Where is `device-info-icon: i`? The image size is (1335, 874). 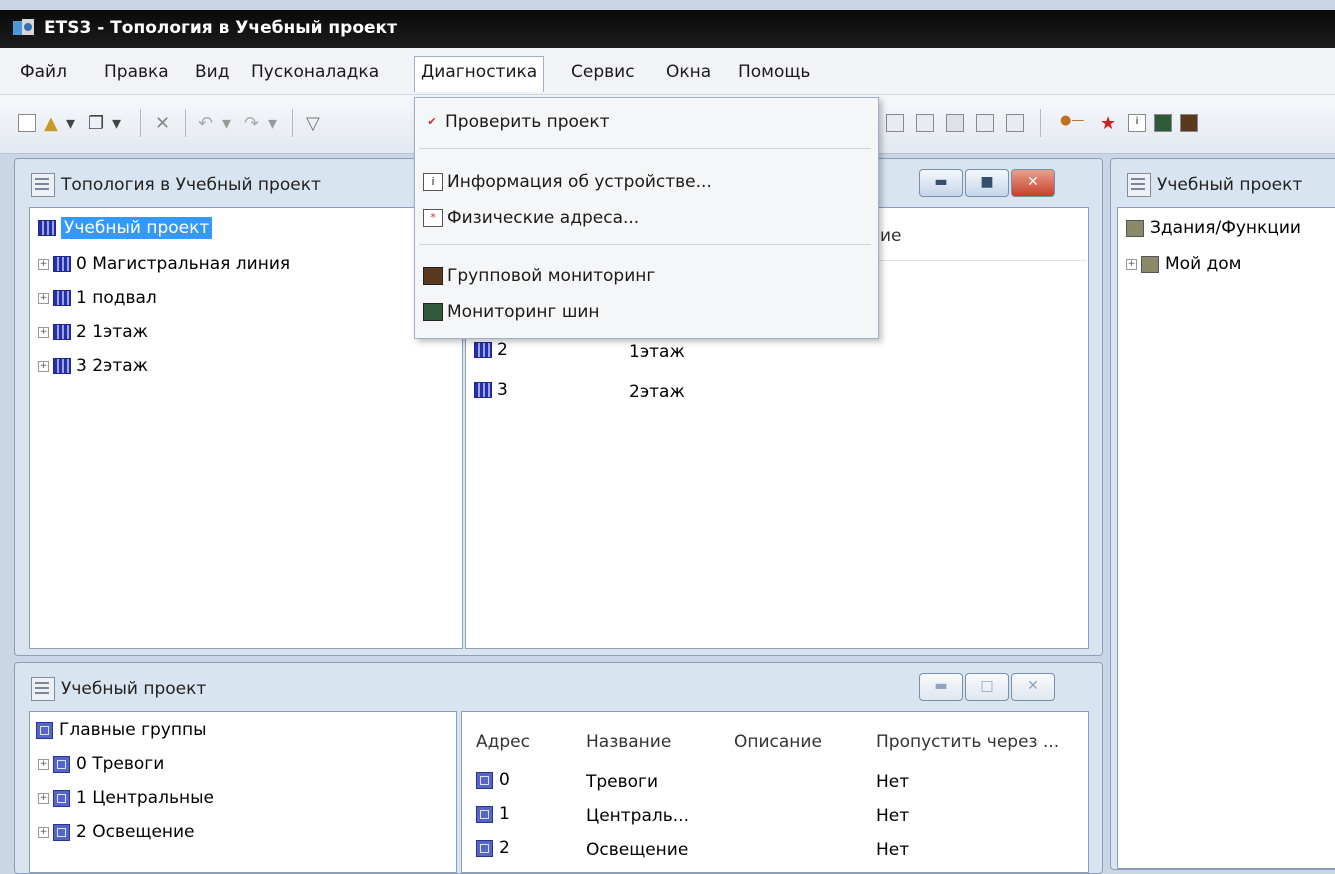
device-info-icon: i is located at coordinates (1137, 123).